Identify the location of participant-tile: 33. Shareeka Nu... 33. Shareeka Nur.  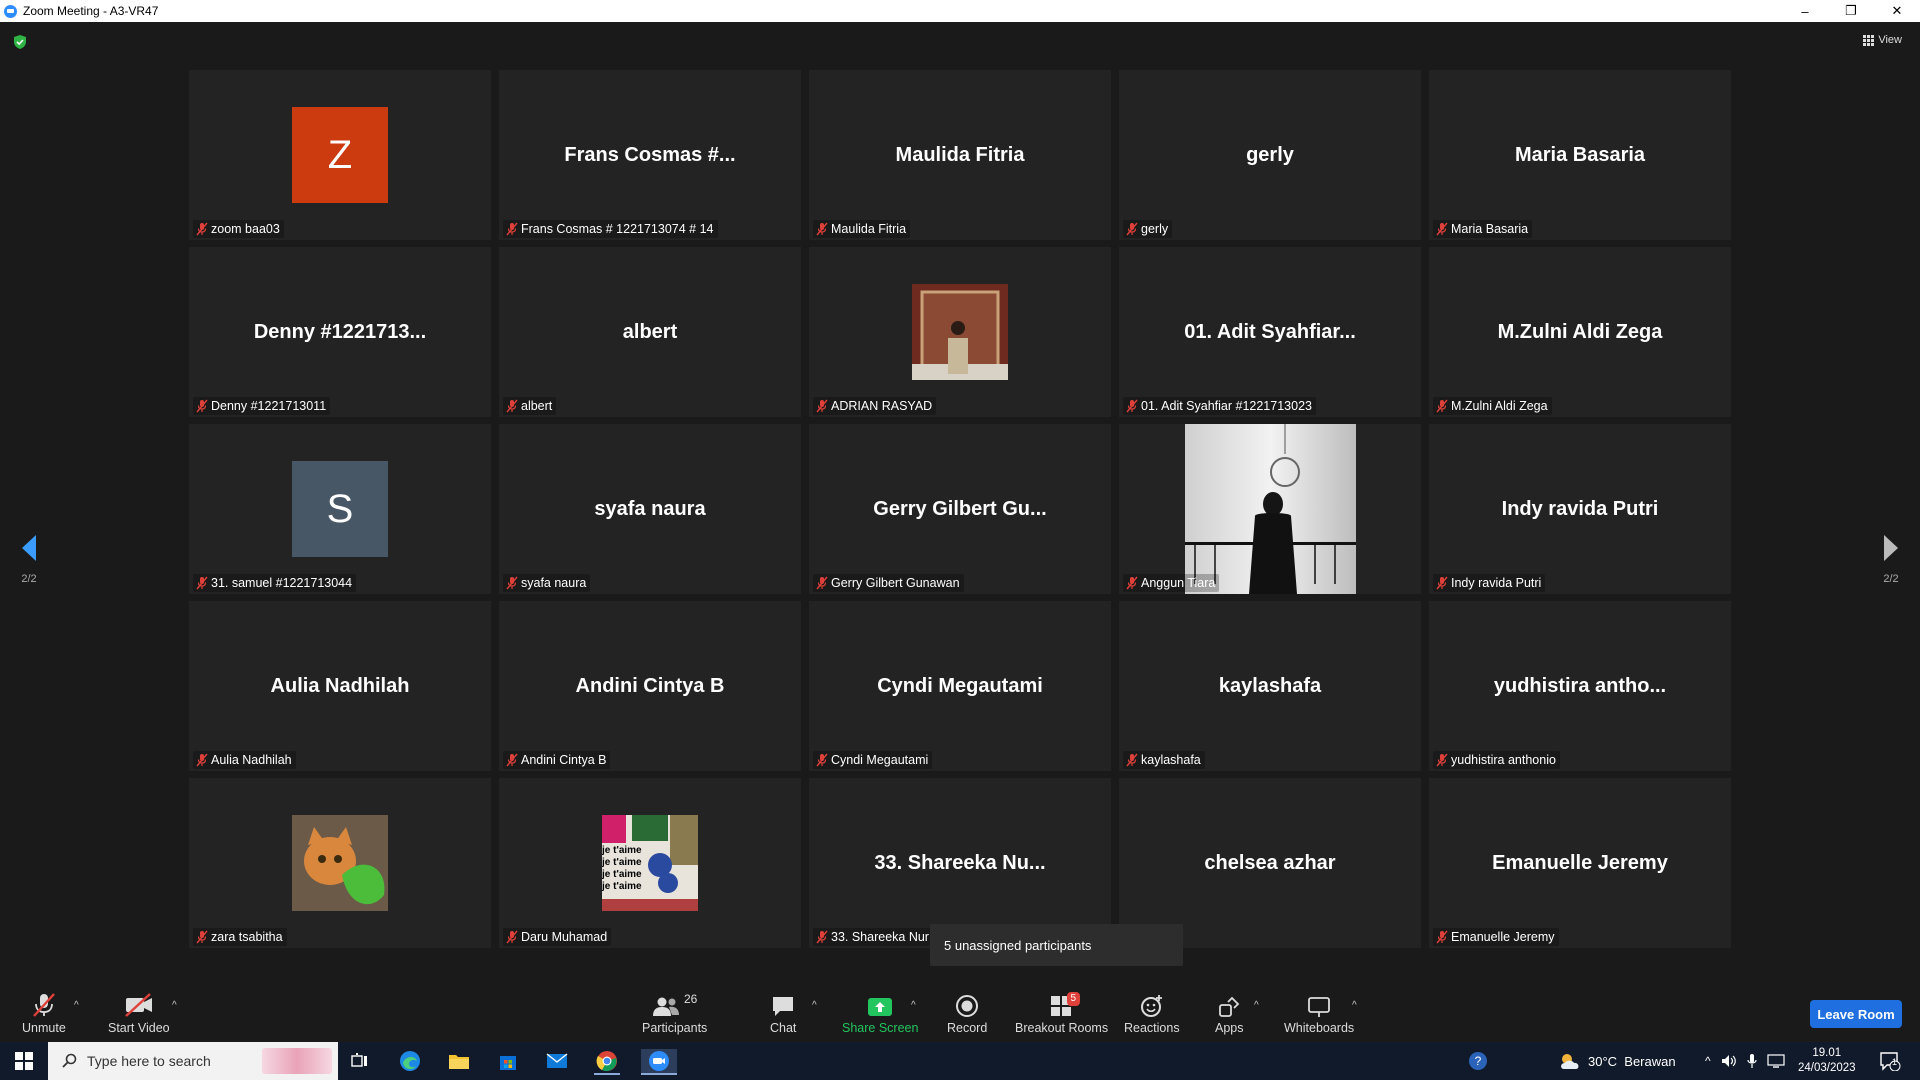
(960, 863).